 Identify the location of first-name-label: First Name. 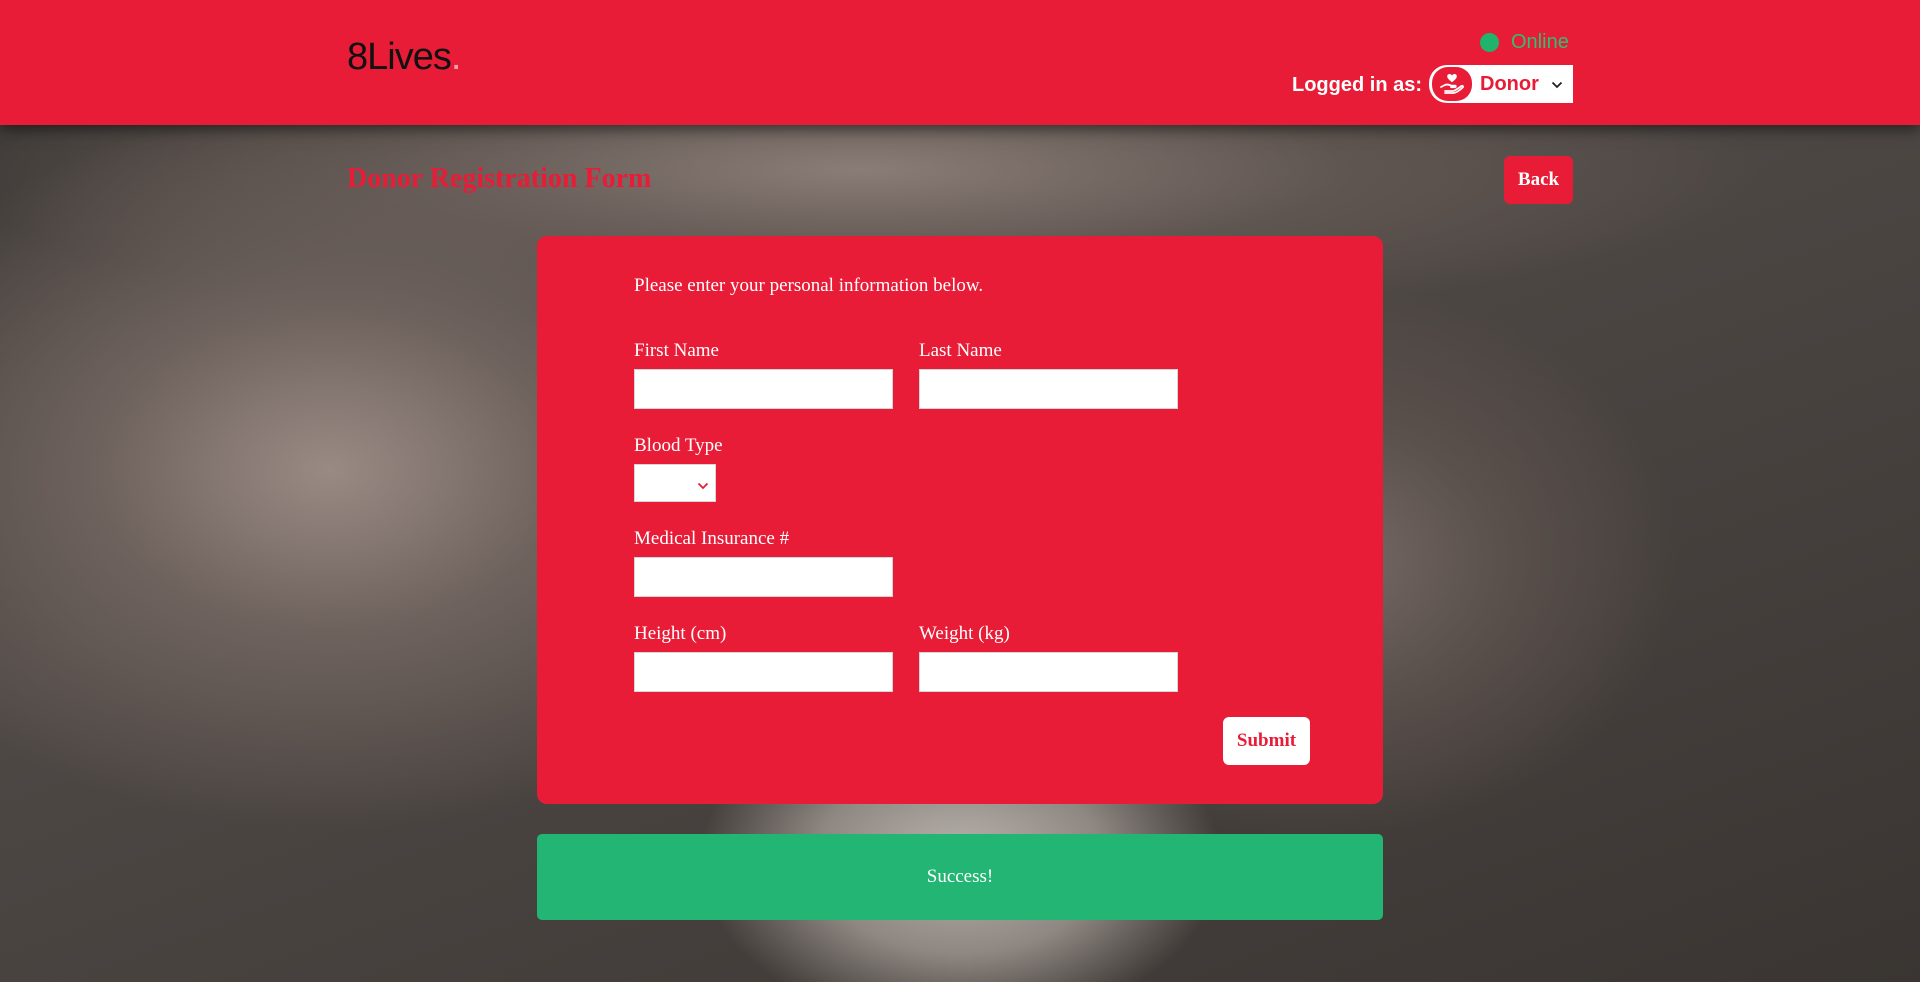
(676, 350).